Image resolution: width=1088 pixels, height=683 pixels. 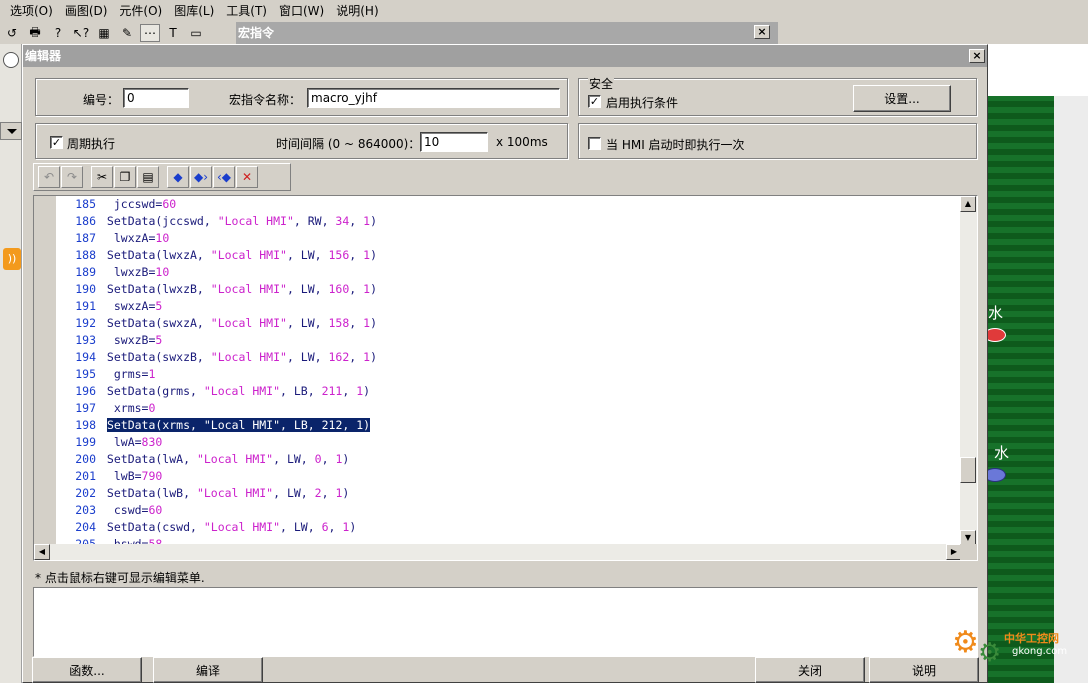 What do you see at coordinates (530, 408) in the screenshot?
I see `code-line: xrms=0` at bounding box center [530, 408].